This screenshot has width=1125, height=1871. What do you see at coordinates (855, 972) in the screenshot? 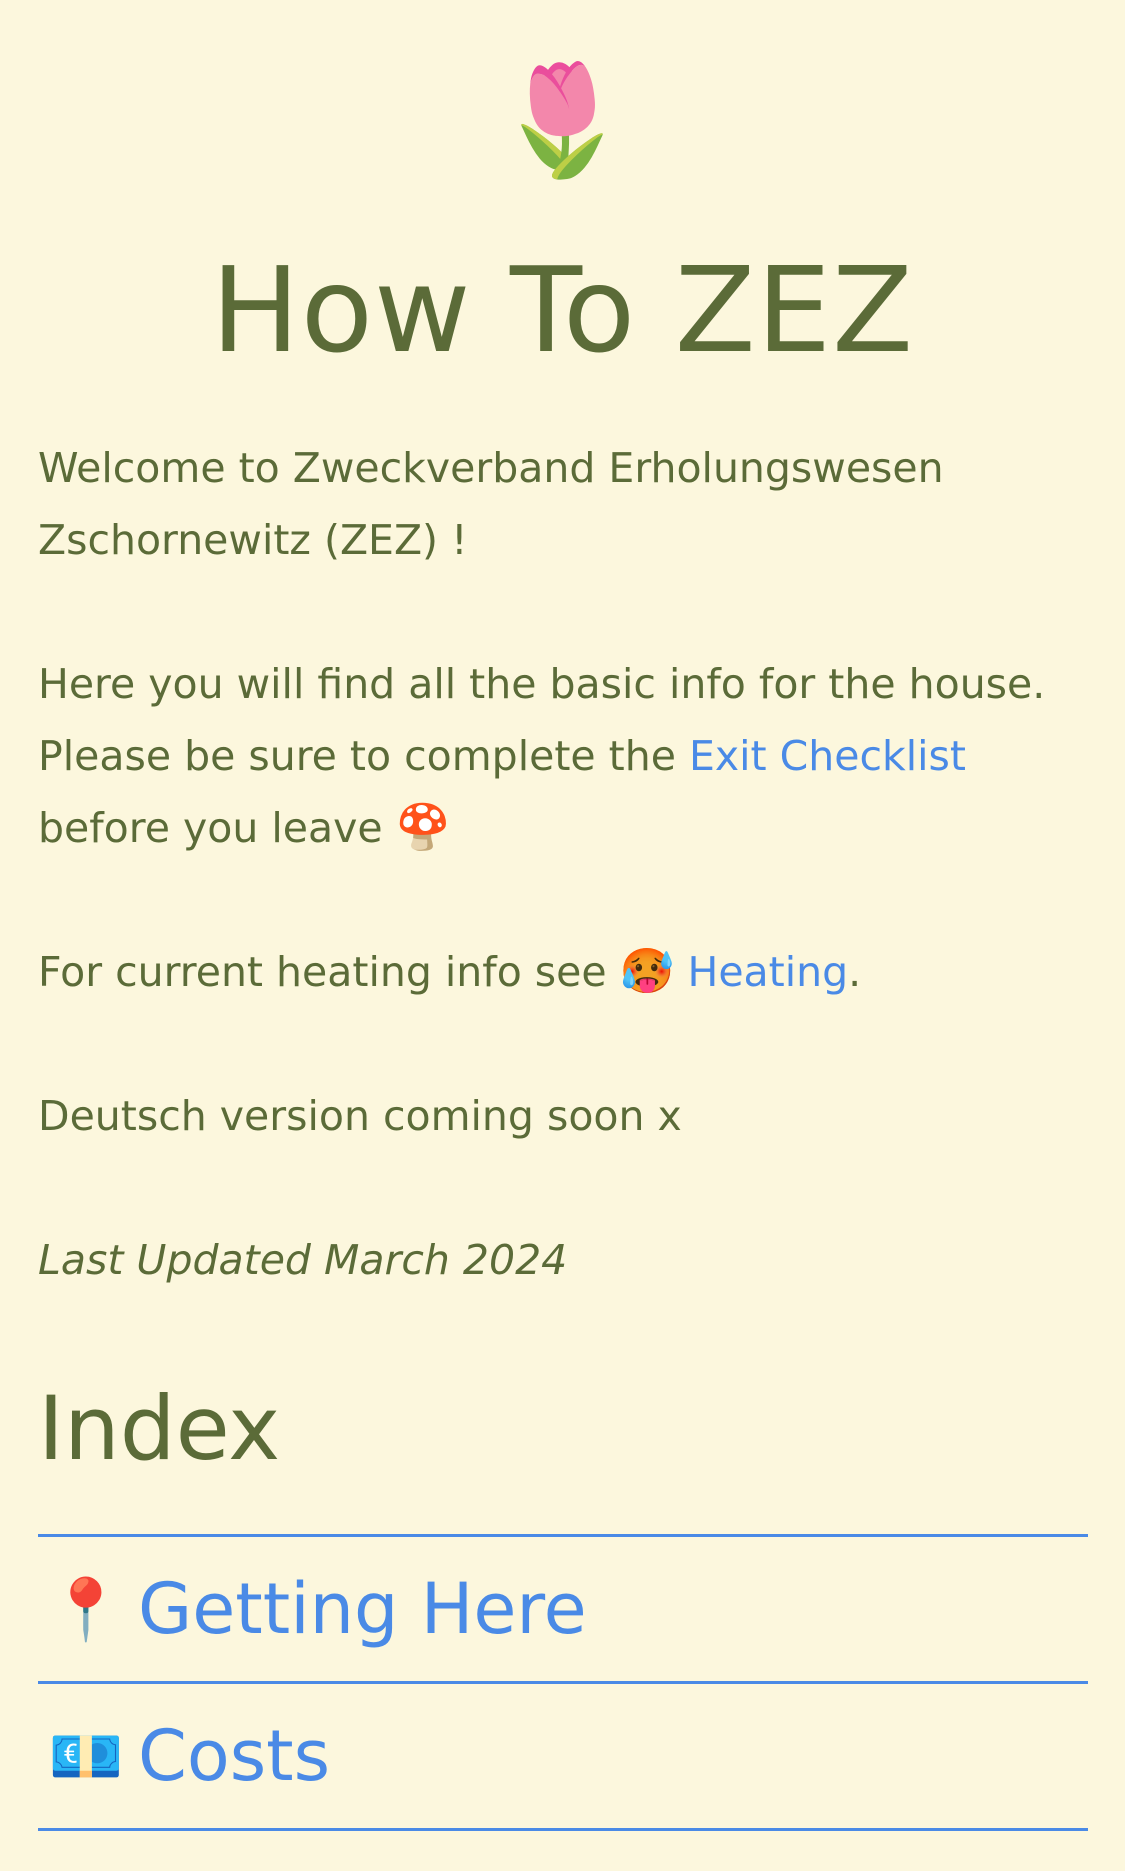
I see `heating-text-end: .` at bounding box center [855, 972].